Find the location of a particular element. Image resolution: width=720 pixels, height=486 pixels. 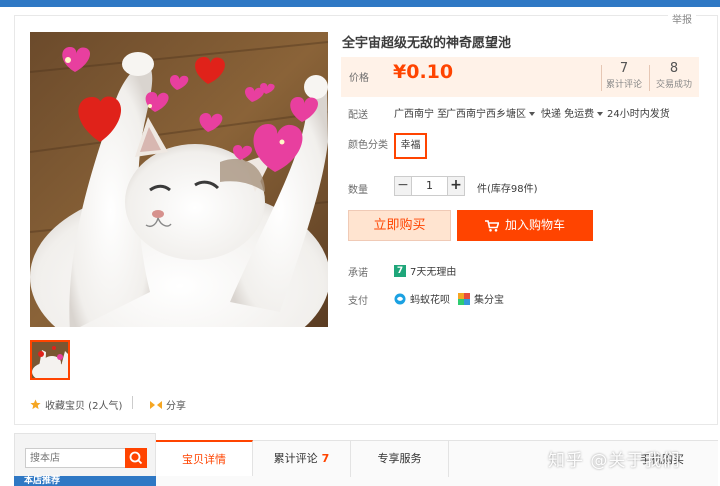

ship-to-select: 广西南宁西乡塘区 is located at coordinates (490, 112).